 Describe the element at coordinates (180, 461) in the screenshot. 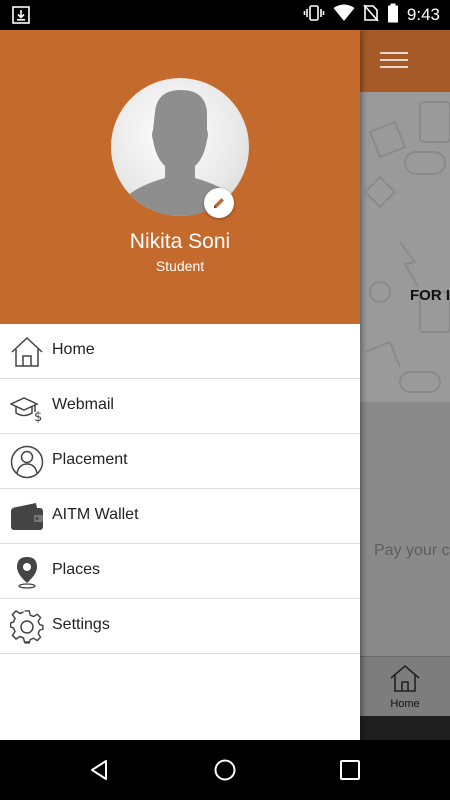

I see `menu-item-placement: Placement` at that location.